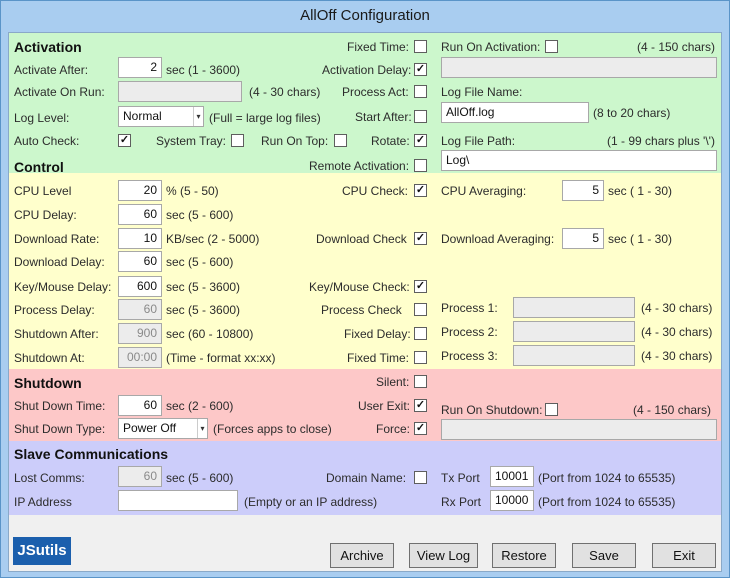 The image size is (730, 578). Describe the element at coordinates (140, 405) in the screenshot. I see `shut-down-time-input: 60` at that location.